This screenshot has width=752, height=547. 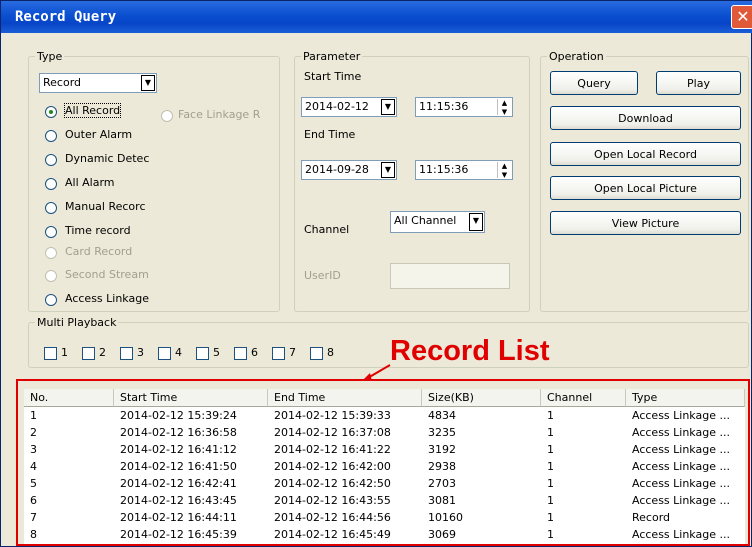 What do you see at coordinates (98, 83) in the screenshot?
I see `type-select: Record ▼` at bounding box center [98, 83].